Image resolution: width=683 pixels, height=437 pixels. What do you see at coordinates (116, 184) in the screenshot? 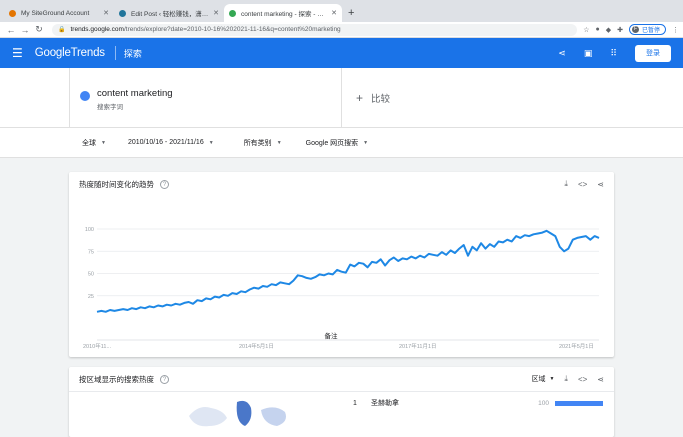
I see `card-title: 热度随时间变化的趋势` at bounding box center [116, 184].